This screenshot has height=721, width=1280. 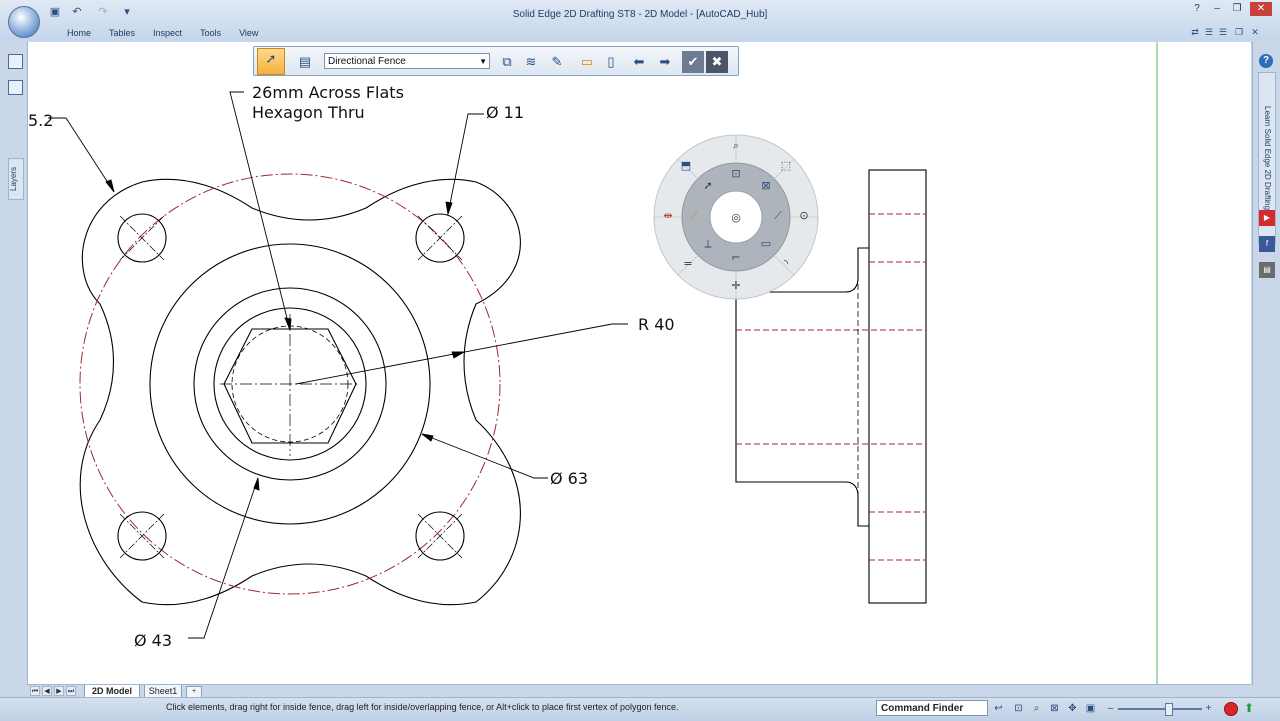 I want to click on relate-icon: ⟂, so click(x=708, y=243).